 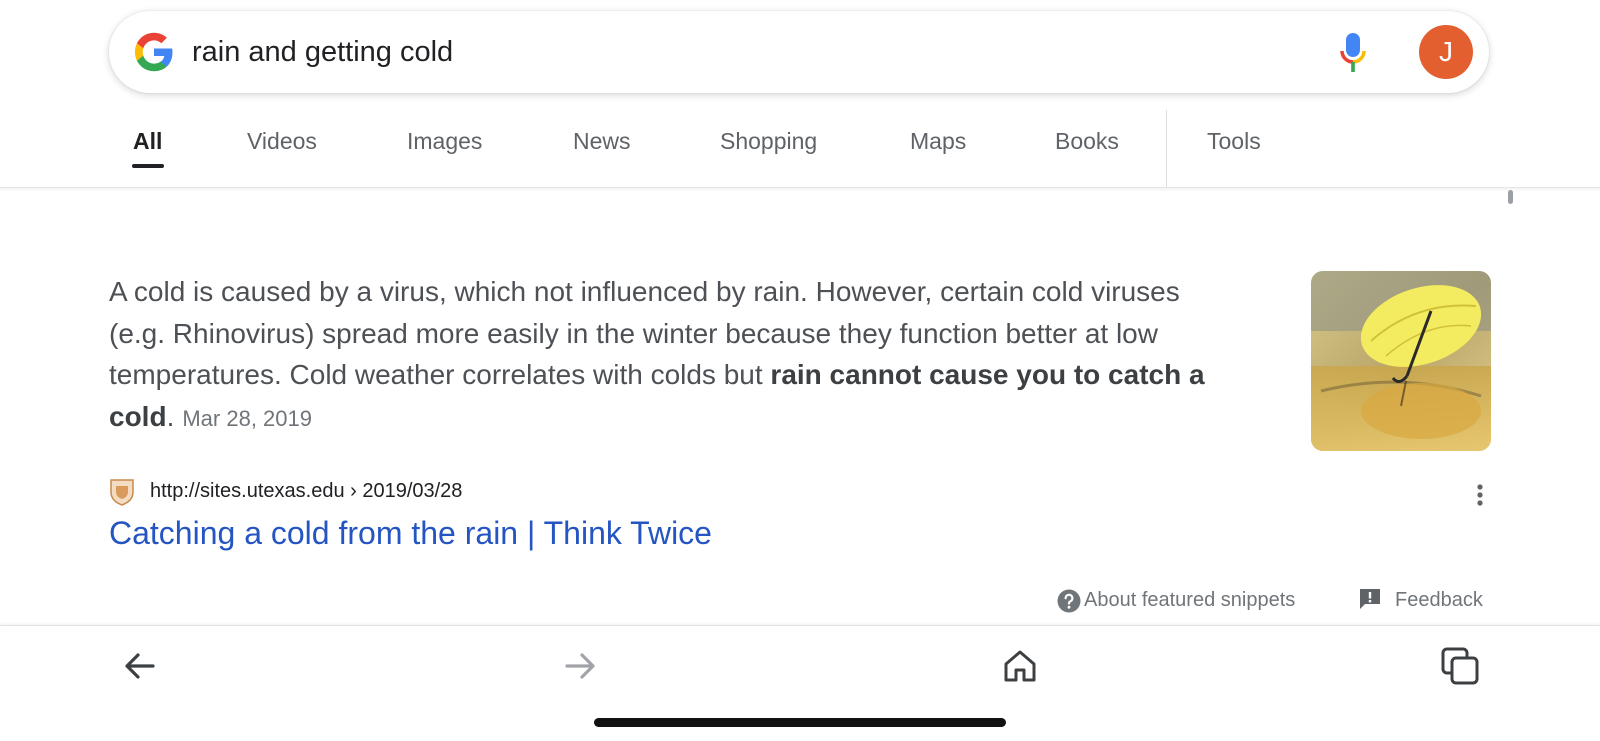 What do you see at coordinates (1446, 52) in the screenshot?
I see `avatar: J` at bounding box center [1446, 52].